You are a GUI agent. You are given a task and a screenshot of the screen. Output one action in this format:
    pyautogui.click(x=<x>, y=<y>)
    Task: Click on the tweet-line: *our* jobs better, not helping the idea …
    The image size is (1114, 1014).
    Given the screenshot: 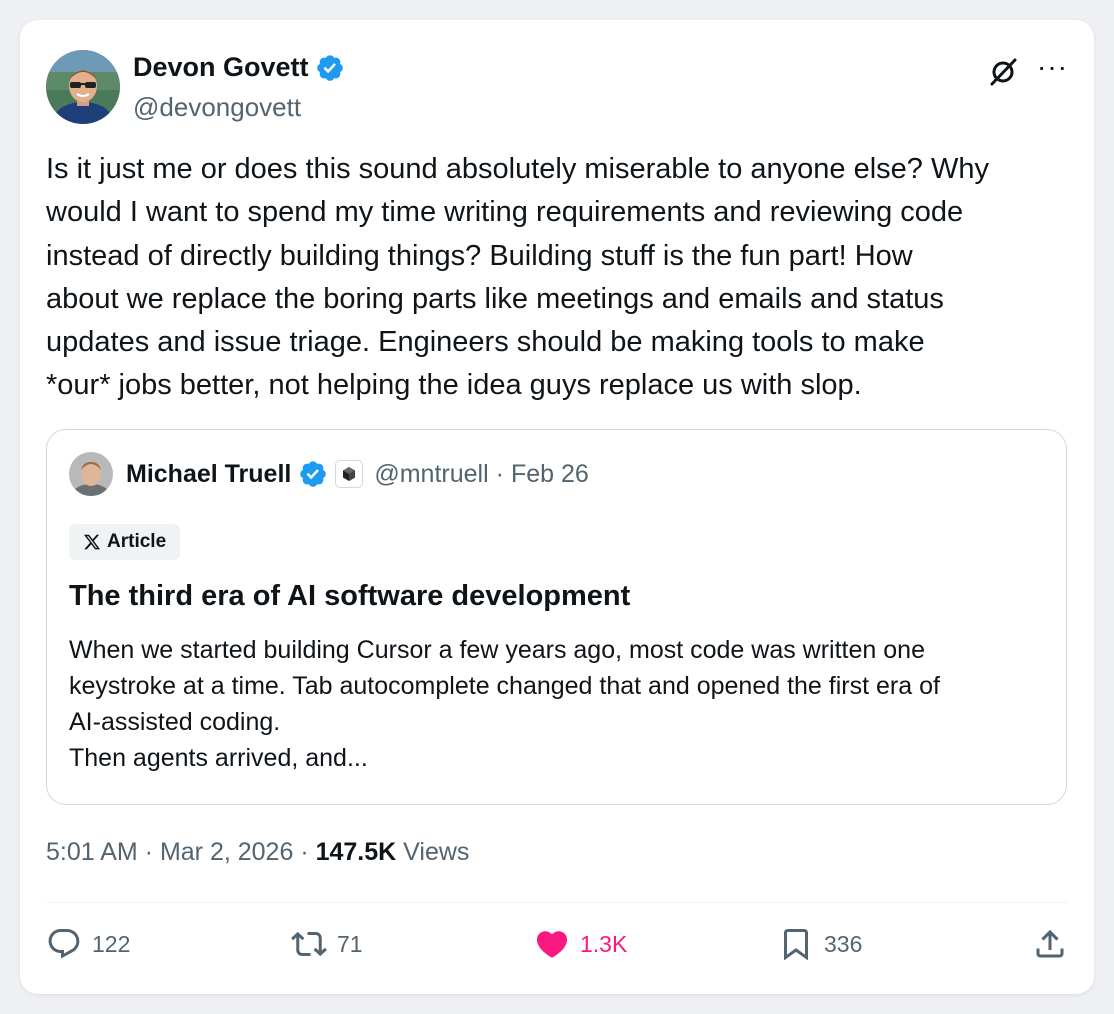 What is the action you would take?
    pyautogui.click(x=454, y=385)
    